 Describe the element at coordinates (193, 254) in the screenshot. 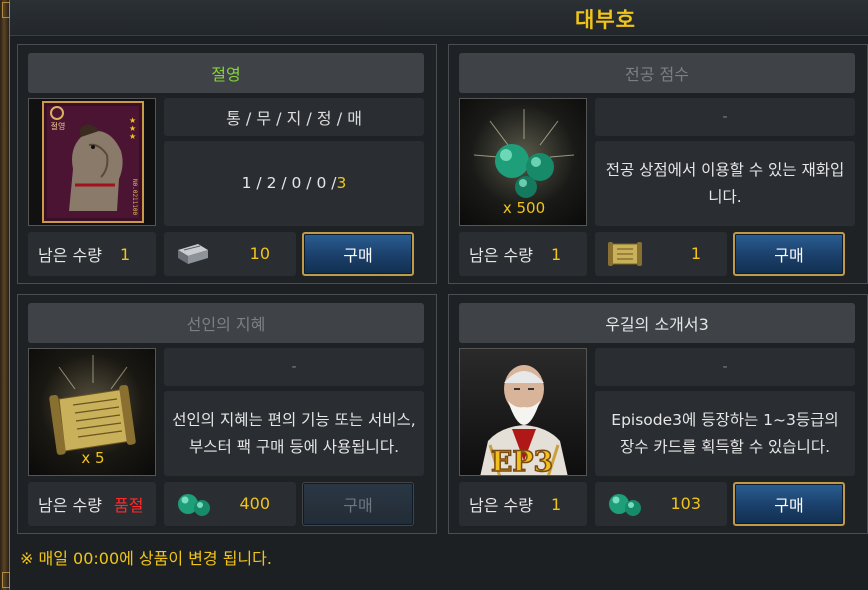

I see `iron-ingot-icon` at that location.